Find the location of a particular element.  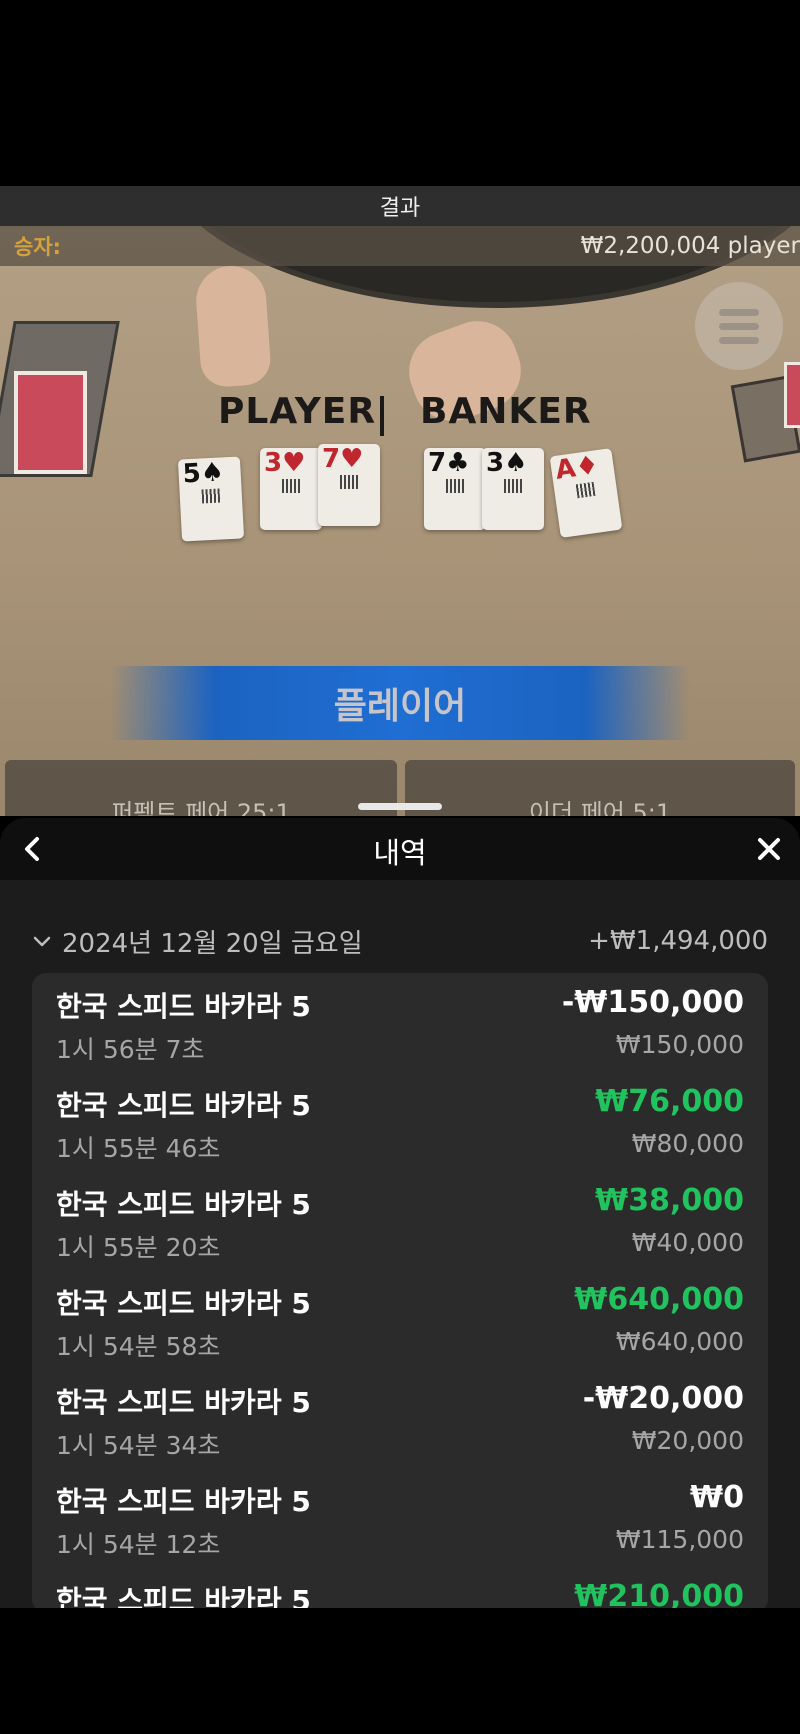

round-time: 1시 54분 12초 is located at coordinates (138, 1544).